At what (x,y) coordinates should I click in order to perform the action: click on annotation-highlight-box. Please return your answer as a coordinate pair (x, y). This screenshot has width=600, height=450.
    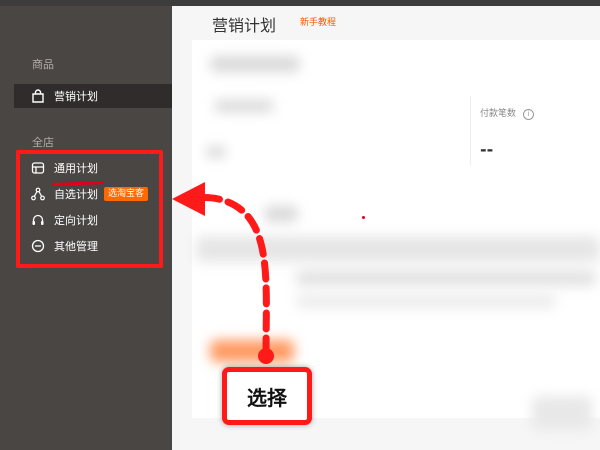
    Looking at the image, I should click on (89, 209).